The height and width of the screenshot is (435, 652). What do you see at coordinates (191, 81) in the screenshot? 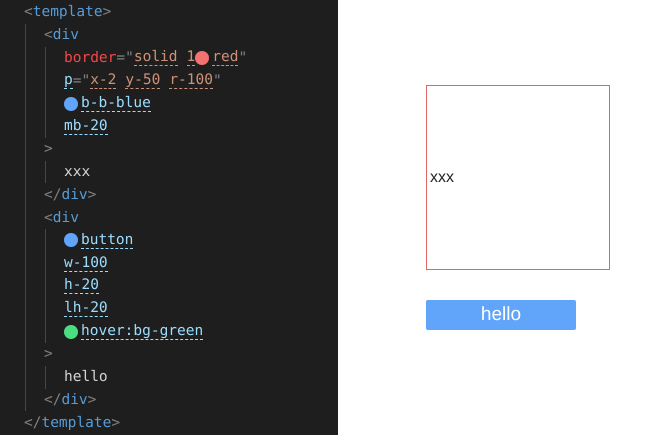
I see `attribute-value: r-100` at bounding box center [191, 81].